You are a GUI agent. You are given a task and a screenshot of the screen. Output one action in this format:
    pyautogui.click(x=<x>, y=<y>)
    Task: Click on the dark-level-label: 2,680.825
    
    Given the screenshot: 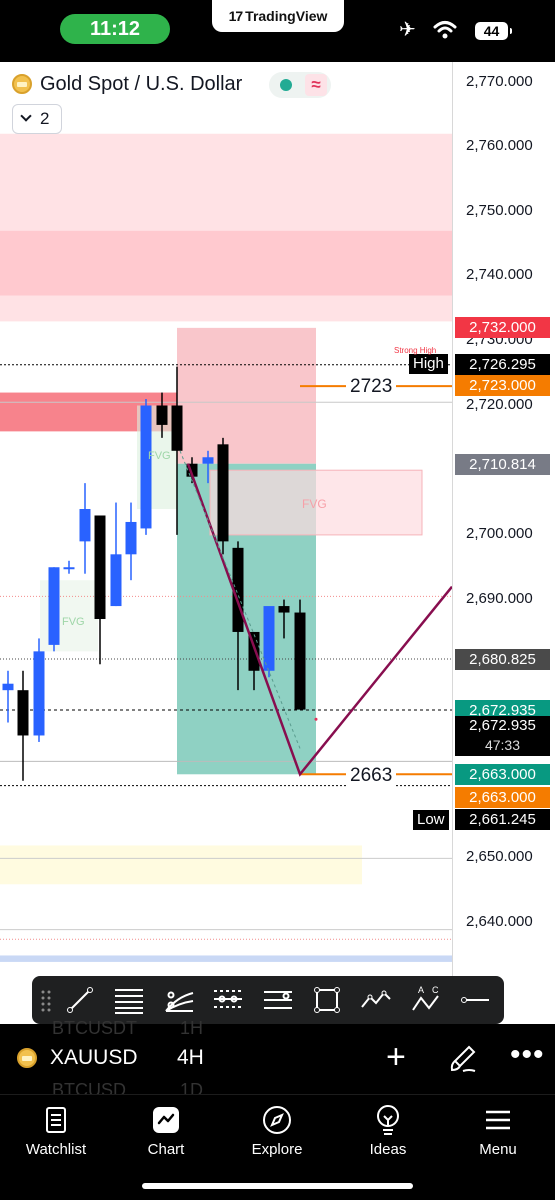 What is the action you would take?
    pyautogui.click(x=502, y=659)
    